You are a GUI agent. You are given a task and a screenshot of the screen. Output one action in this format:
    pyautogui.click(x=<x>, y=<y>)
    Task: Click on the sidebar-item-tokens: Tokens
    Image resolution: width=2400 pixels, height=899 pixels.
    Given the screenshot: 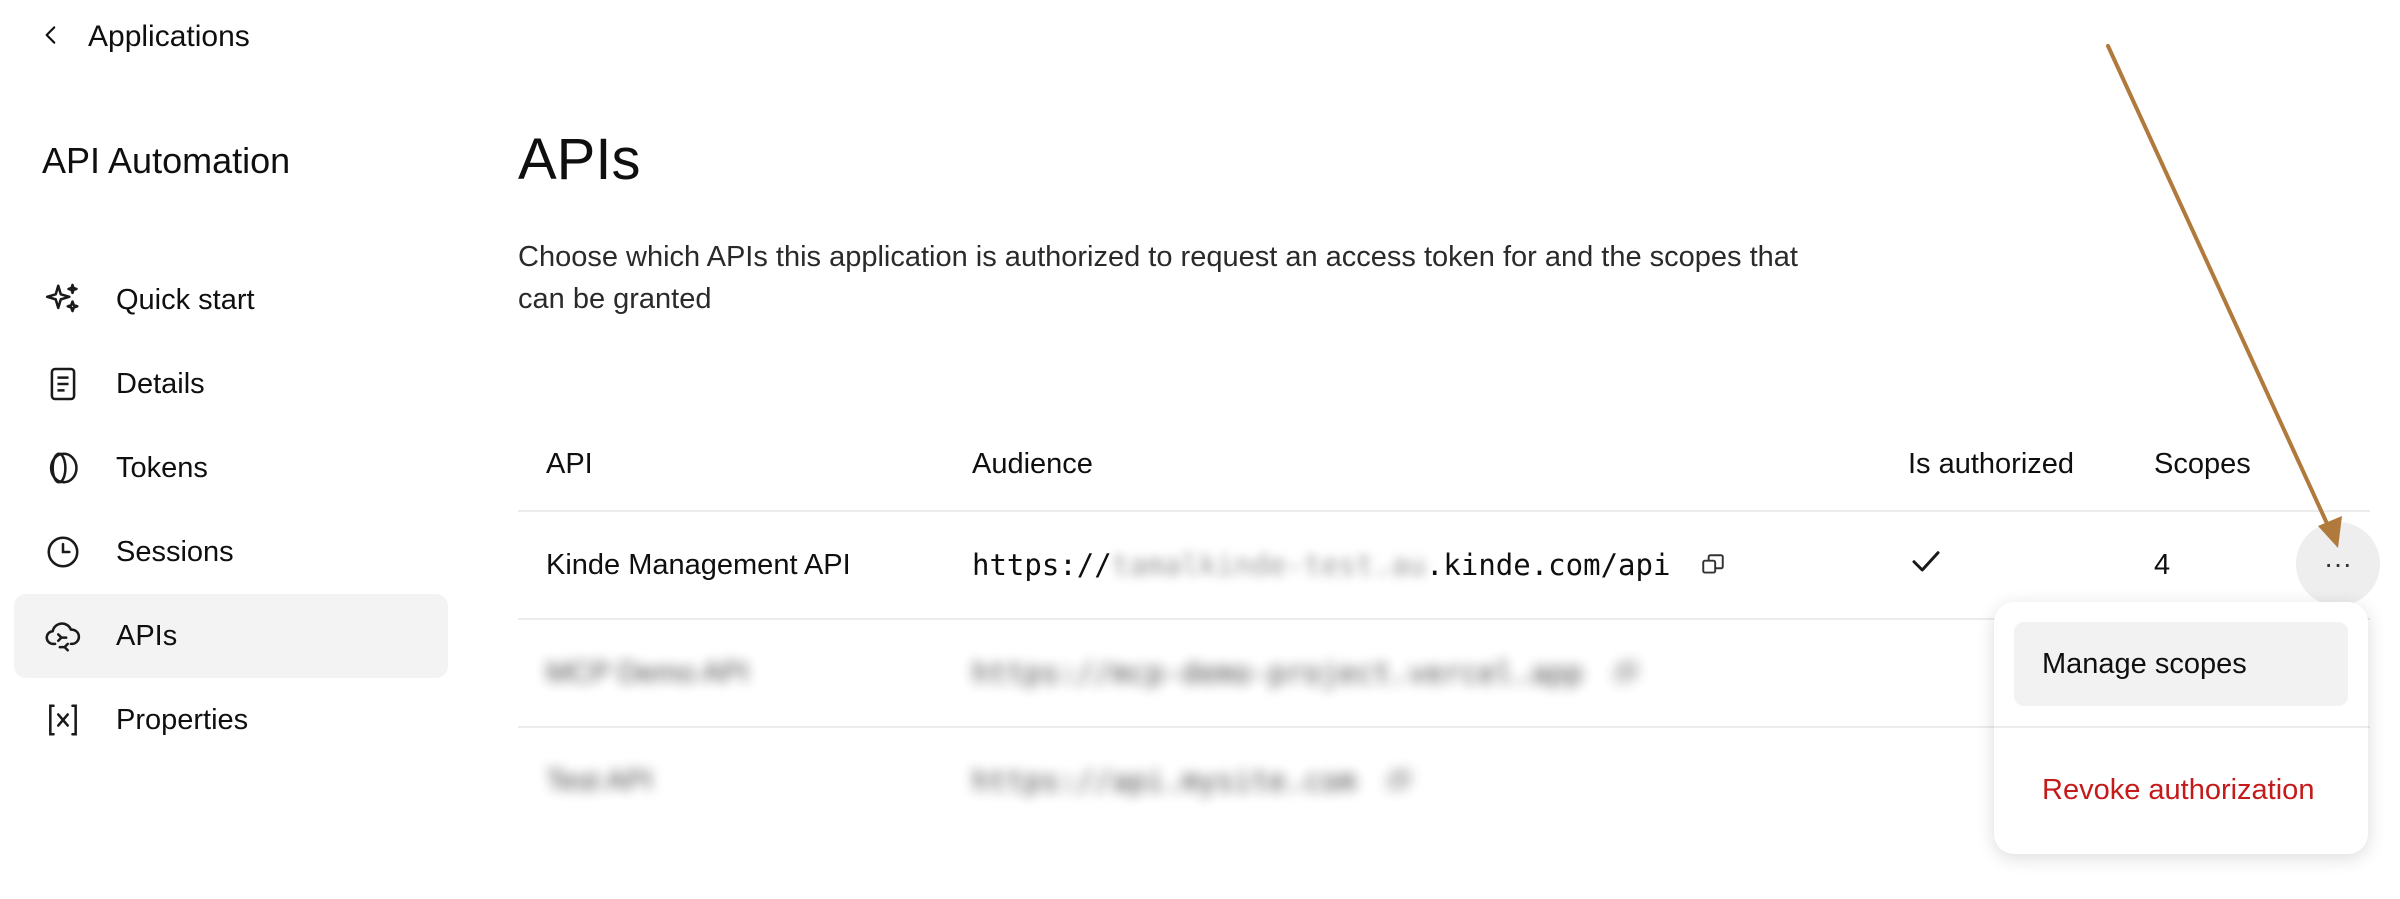 What is the action you would take?
    pyautogui.click(x=231, y=468)
    